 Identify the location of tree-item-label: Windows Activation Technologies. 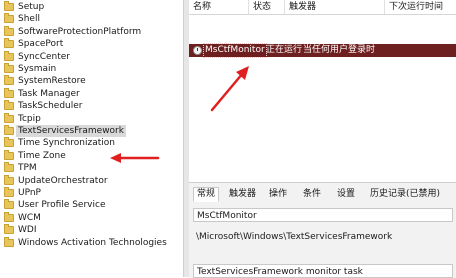
(92, 242).